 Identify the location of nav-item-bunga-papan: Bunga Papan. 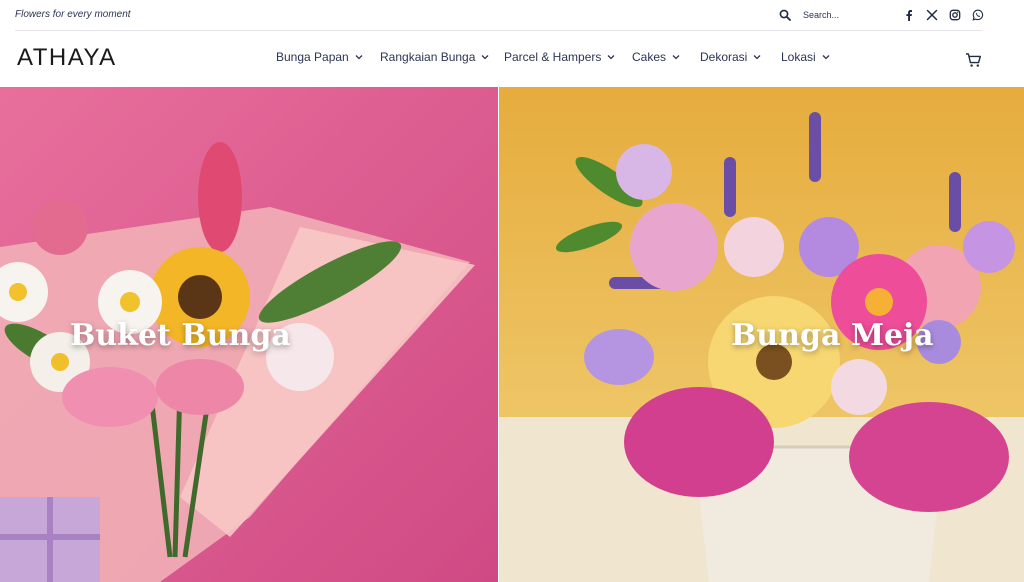
(319, 57).